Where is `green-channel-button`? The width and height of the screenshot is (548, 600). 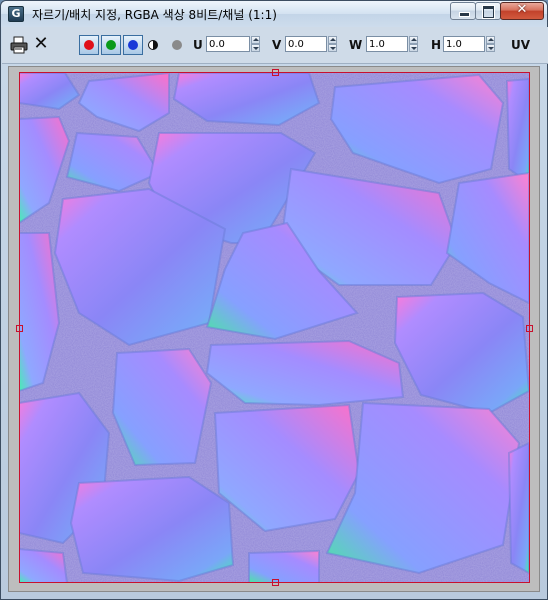 green-channel-button is located at coordinates (111, 45).